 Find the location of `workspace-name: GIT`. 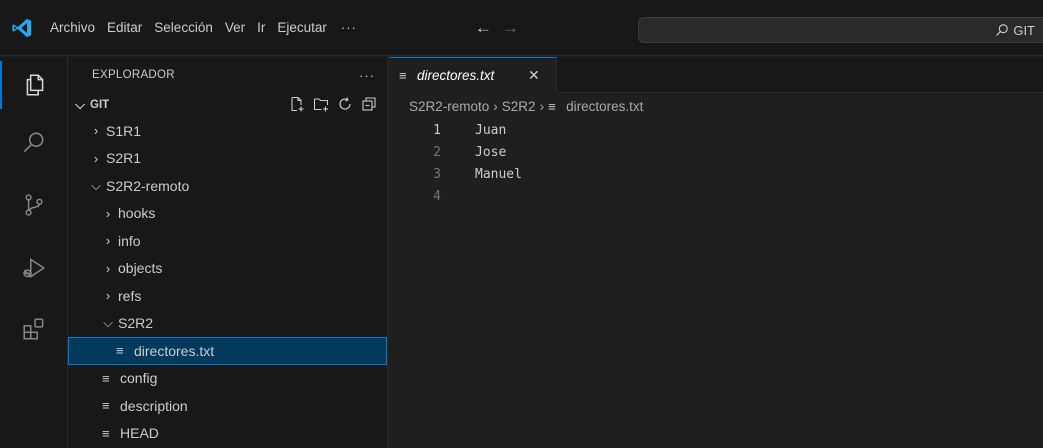

workspace-name: GIT is located at coordinates (100, 105).